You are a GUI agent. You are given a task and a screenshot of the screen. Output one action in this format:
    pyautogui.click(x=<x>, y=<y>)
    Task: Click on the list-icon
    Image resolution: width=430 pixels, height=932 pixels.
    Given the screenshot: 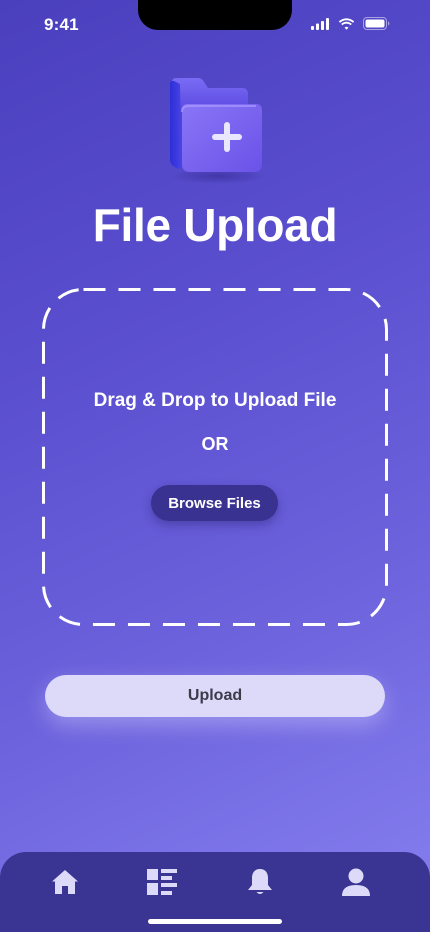 What is the action you would take?
    pyautogui.click(x=162, y=884)
    